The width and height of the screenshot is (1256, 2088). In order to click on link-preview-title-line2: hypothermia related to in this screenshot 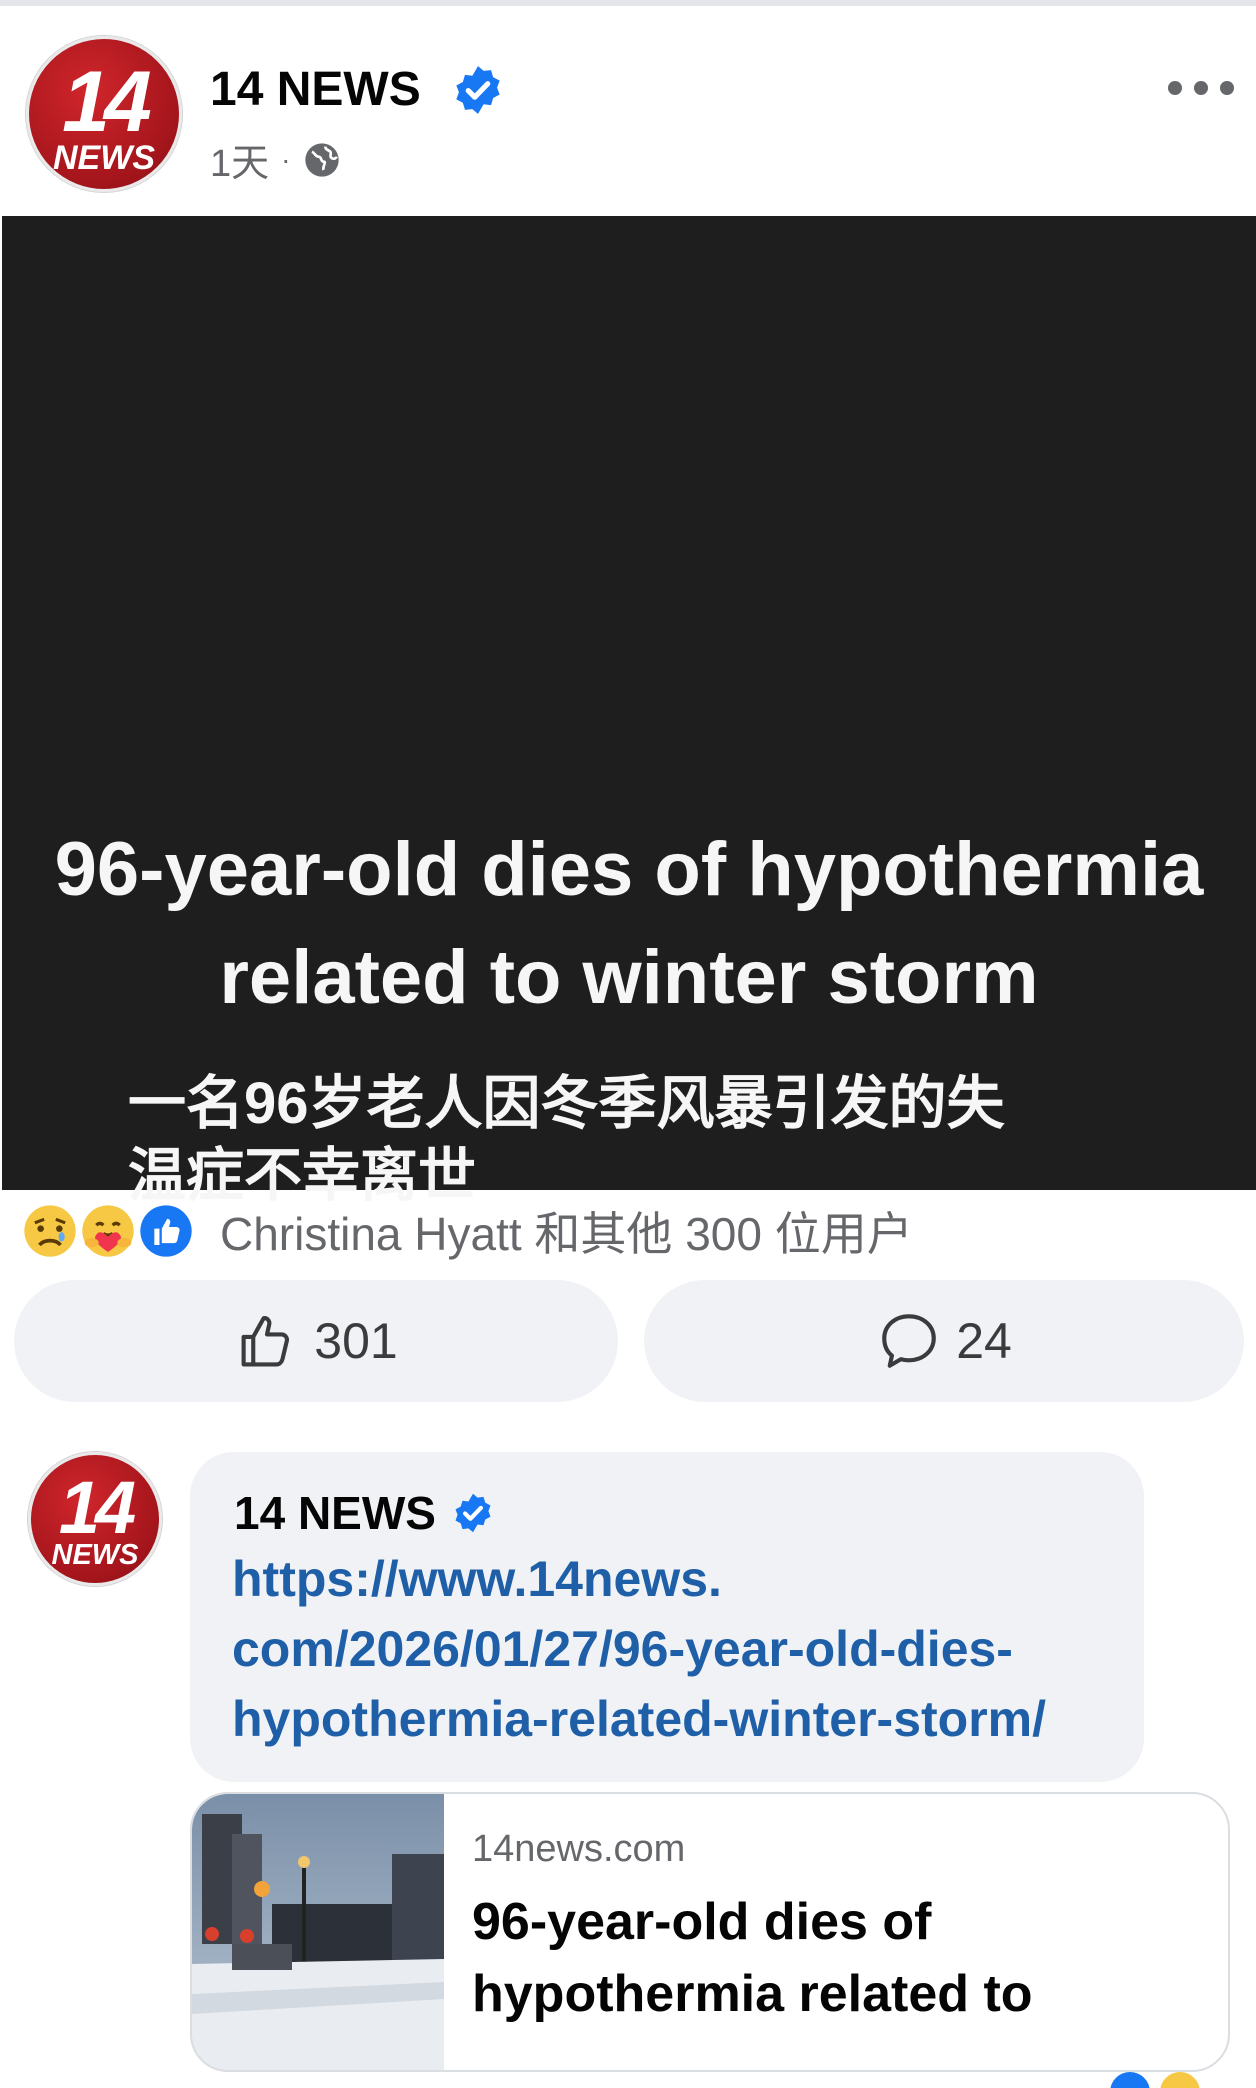, I will do `click(752, 1994)`.